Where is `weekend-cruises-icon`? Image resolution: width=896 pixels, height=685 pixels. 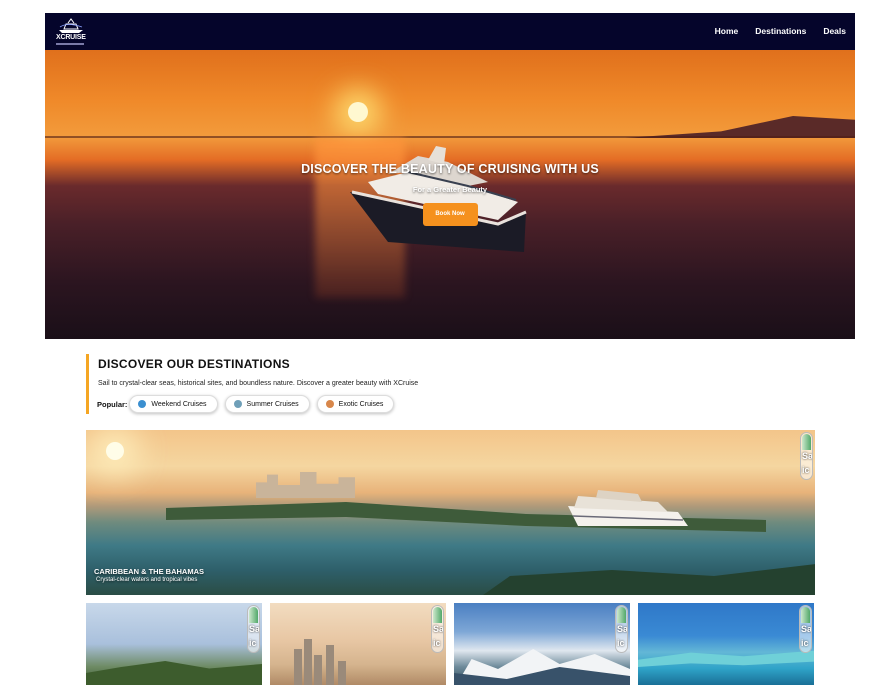 weekend-cruises-icon is located at coordinates (142, 404).